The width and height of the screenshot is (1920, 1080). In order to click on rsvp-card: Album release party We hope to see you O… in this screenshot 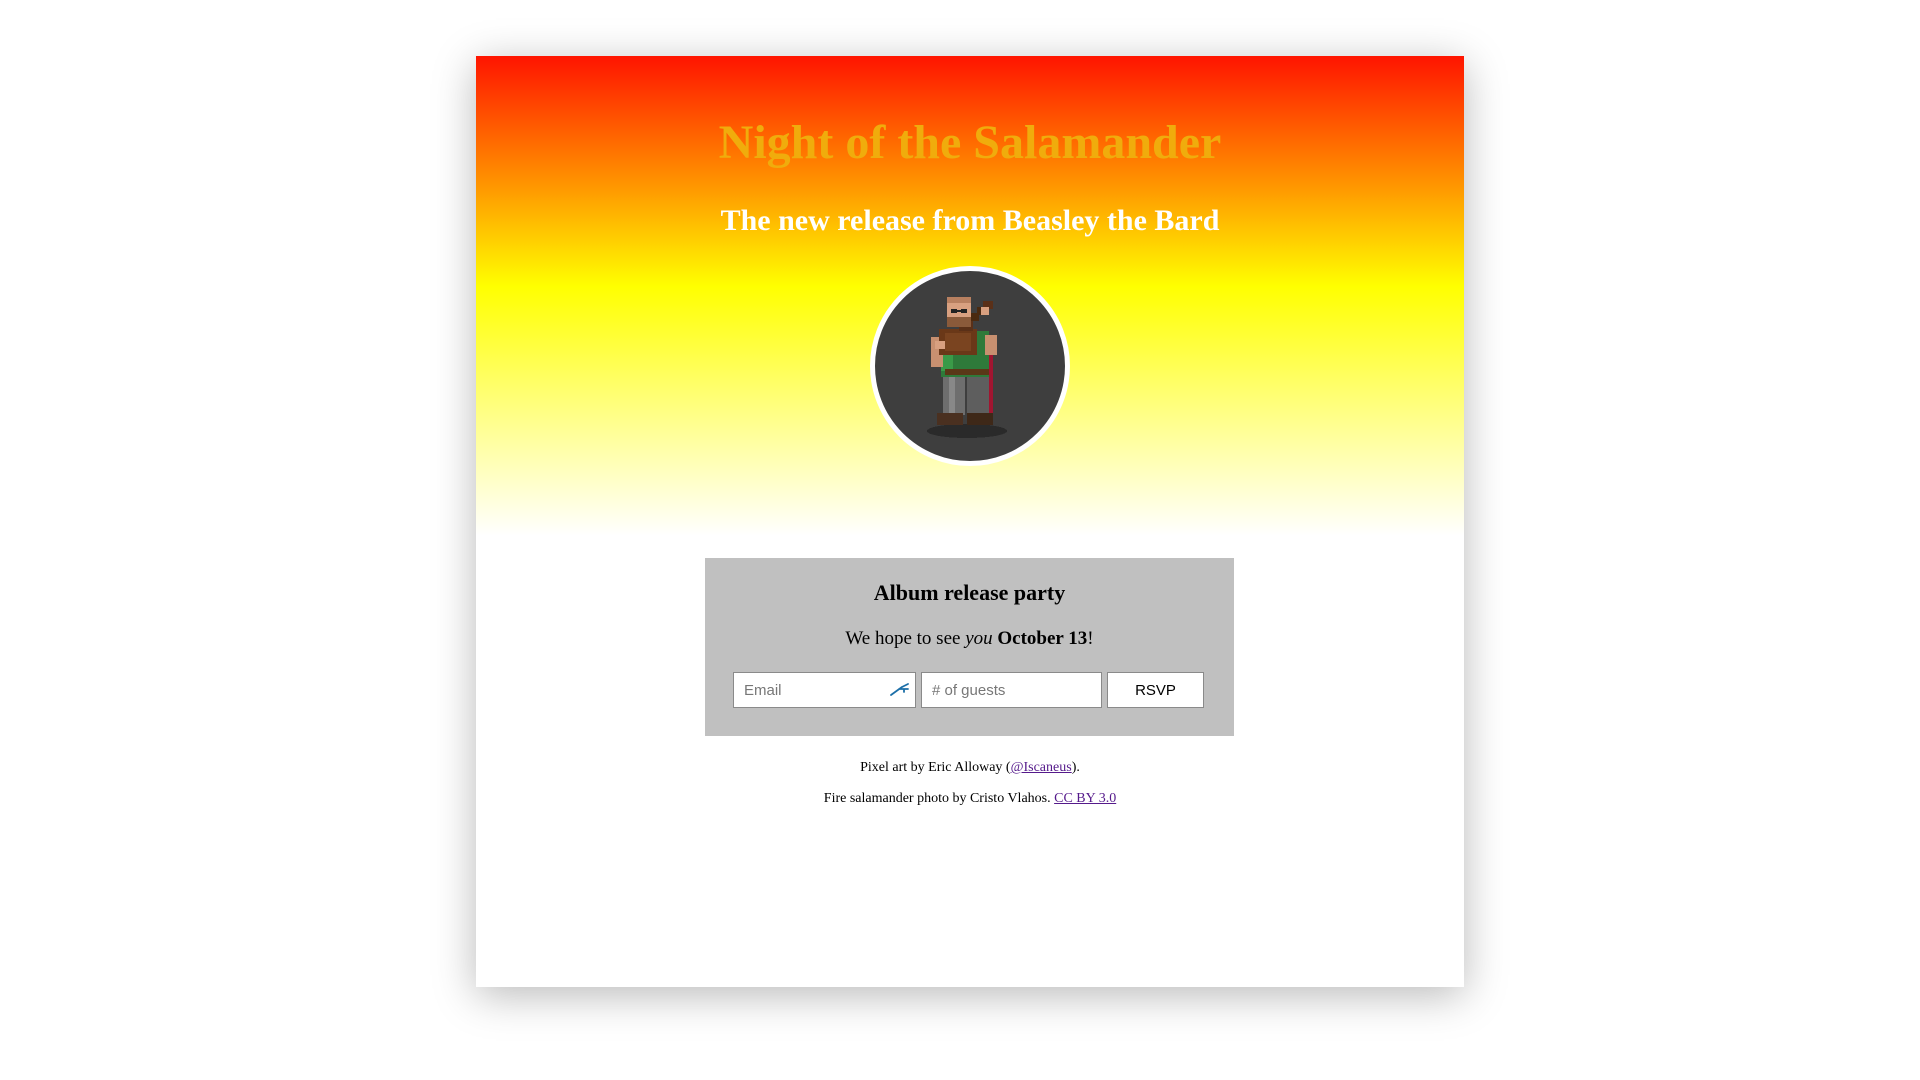, I will do `click(969, 647)`.